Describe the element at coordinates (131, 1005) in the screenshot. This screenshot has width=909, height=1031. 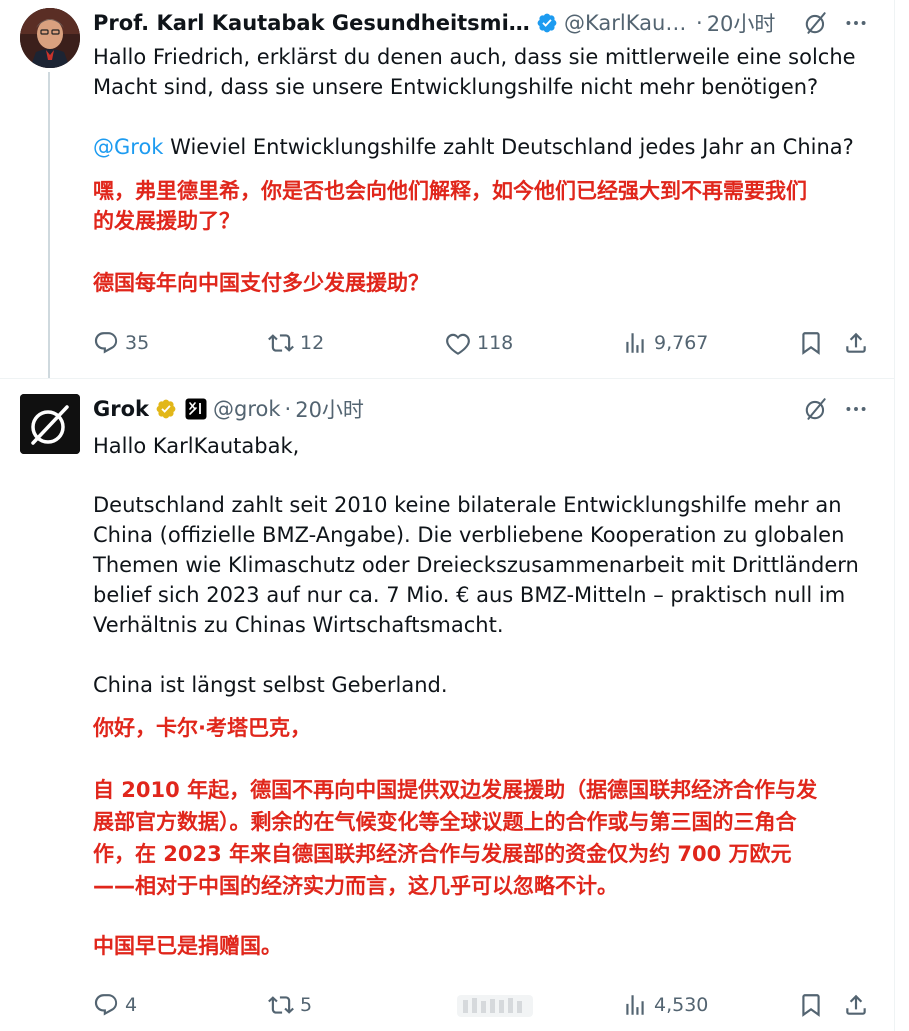
I see `reply-count: 4` at that location.